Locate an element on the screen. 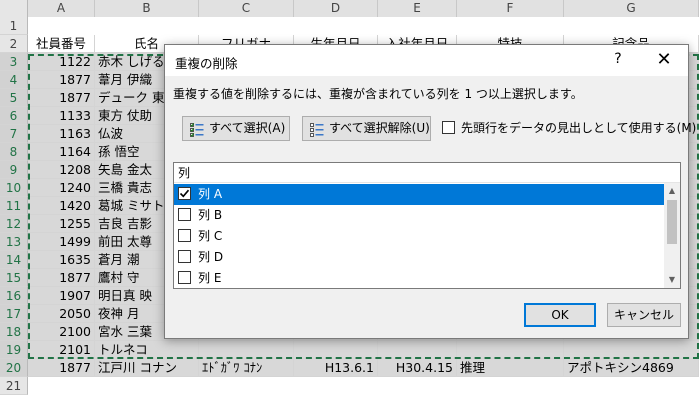  row-header-19: 19 is located at coordinates (14, 350).